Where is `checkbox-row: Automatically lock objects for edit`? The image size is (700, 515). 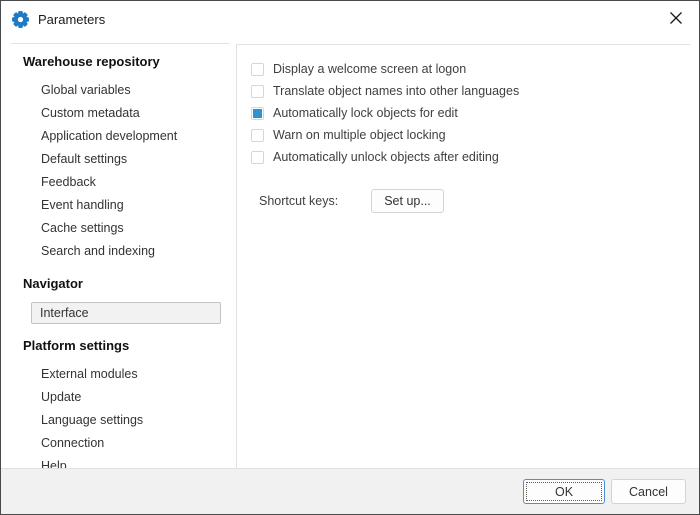
checkbox-row: Automatically lock objects for edit is located at coordinates (470, 113).